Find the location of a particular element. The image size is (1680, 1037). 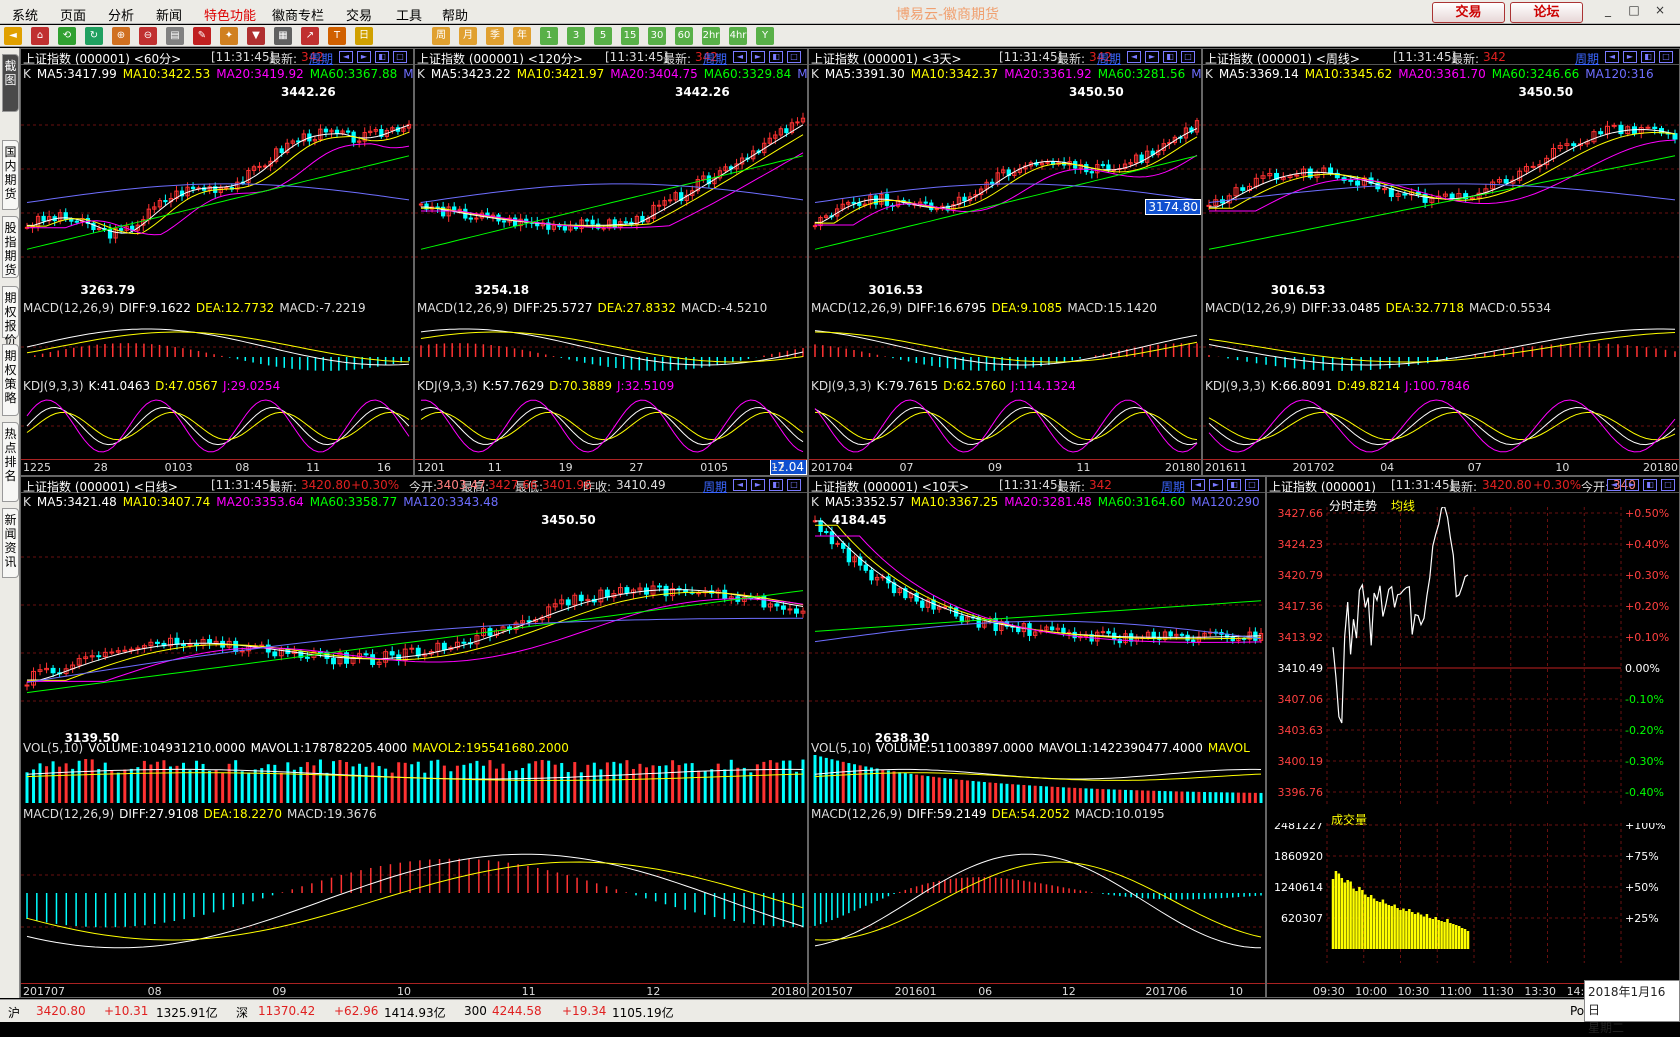

side-tab-1: 国内期货 is located at coordinates (10, 175).